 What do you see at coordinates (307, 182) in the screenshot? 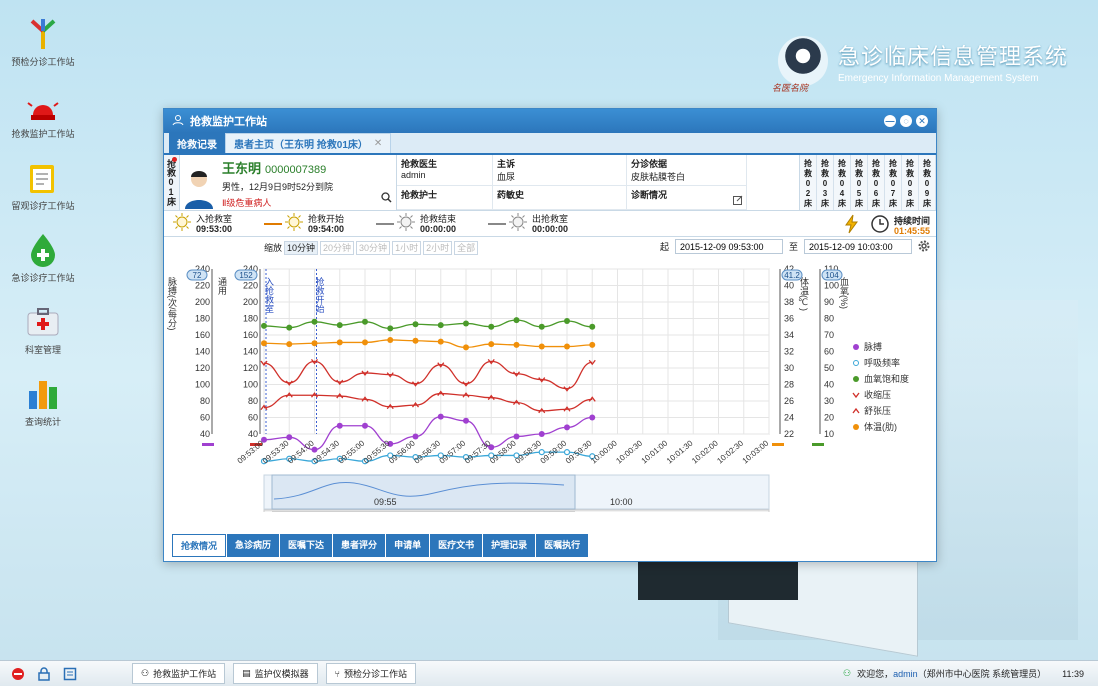
I see `patient-info: 王东明 0000007389 男性，12月9日9时52分到院 Ⅱ级危重病人` at bounding box center [307, 182].